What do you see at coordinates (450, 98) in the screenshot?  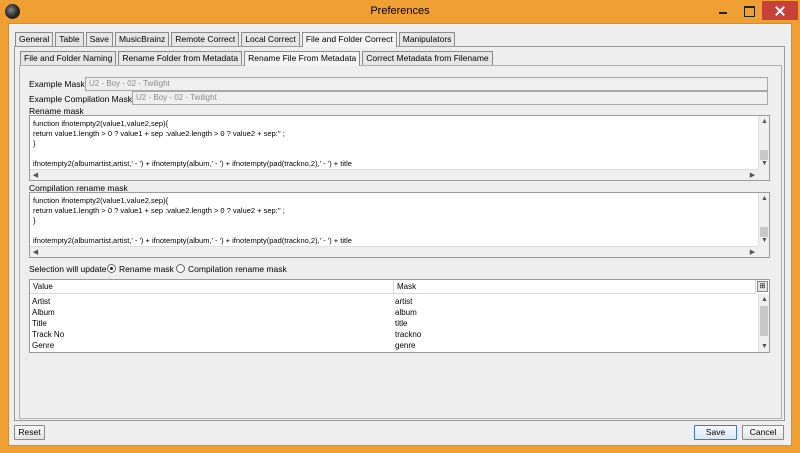 I see `example-compilation-mask-field: U2 - Boy - 02 - Twilight` at bounding box center [450, 98].